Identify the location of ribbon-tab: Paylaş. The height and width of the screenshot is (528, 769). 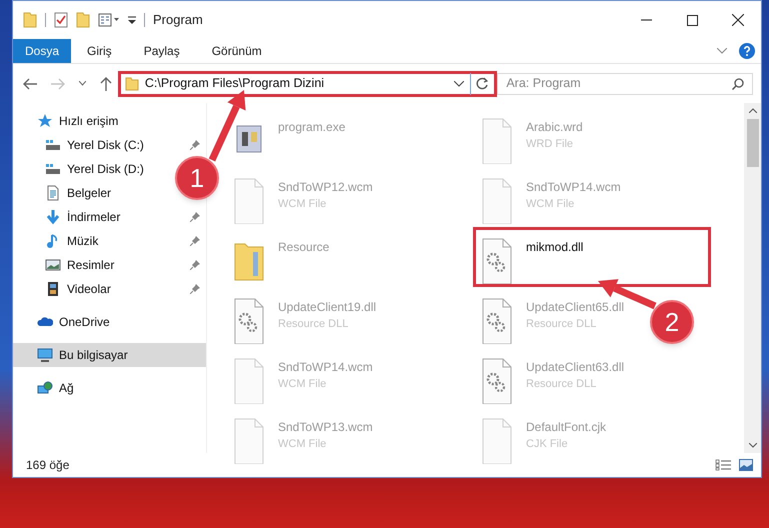
(162, 51).